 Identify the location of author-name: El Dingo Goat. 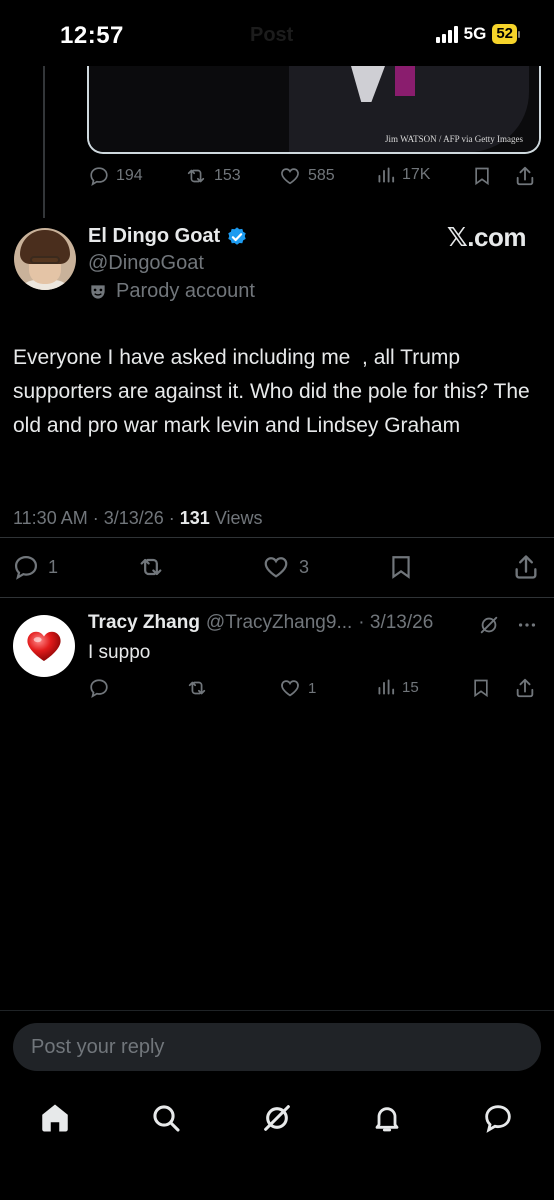
(154, 236).